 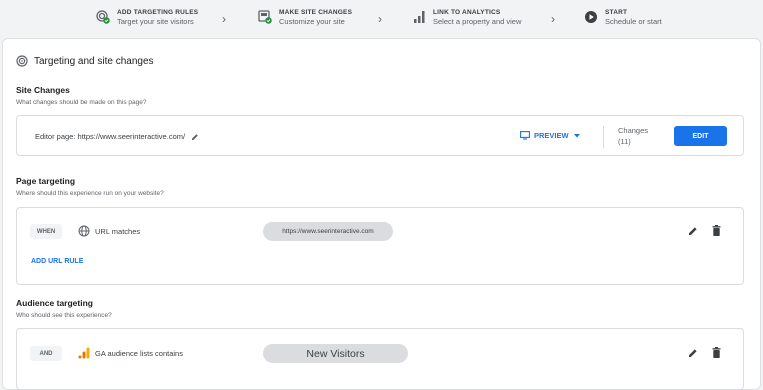 I want to click on add-url-rule-link: ADD URL RULE, so click(x=57, y=261).